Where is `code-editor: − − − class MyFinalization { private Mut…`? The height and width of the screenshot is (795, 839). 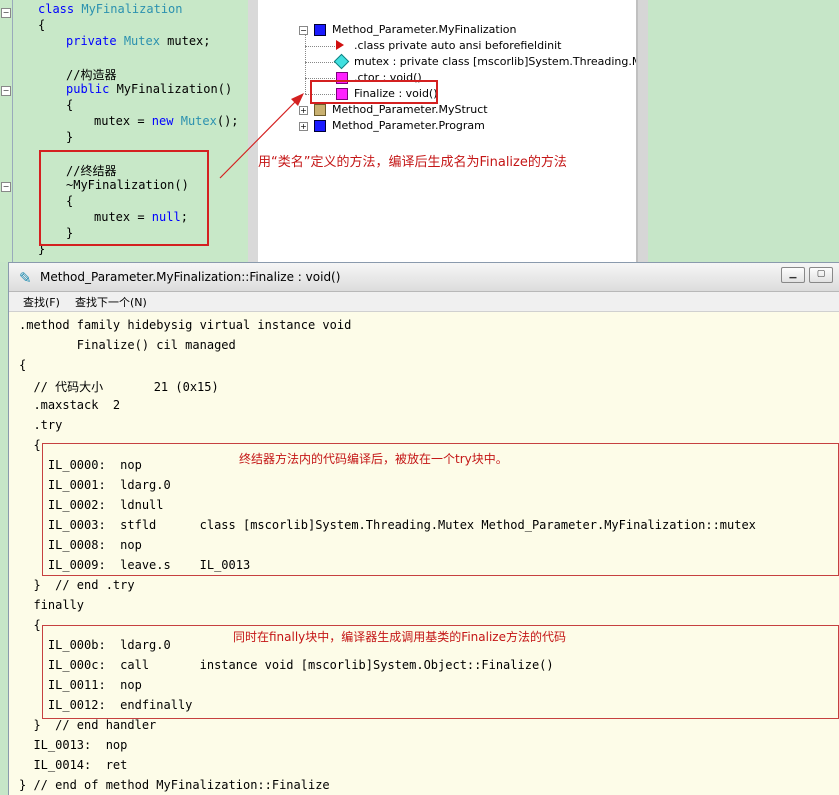 code-editor: − − − class MyFinalization { private Mut… is located at coordinates (124, 131).